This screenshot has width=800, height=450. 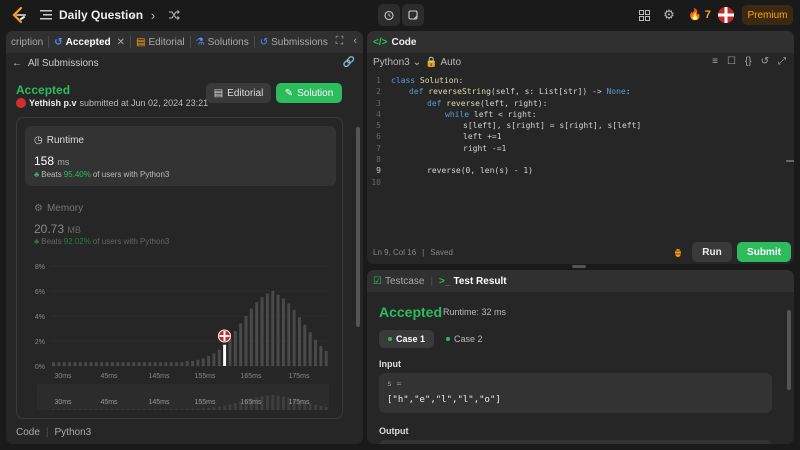 I want to click on back-to-submissions: ← All Submissions 🔗, so click(x=184, y=63).